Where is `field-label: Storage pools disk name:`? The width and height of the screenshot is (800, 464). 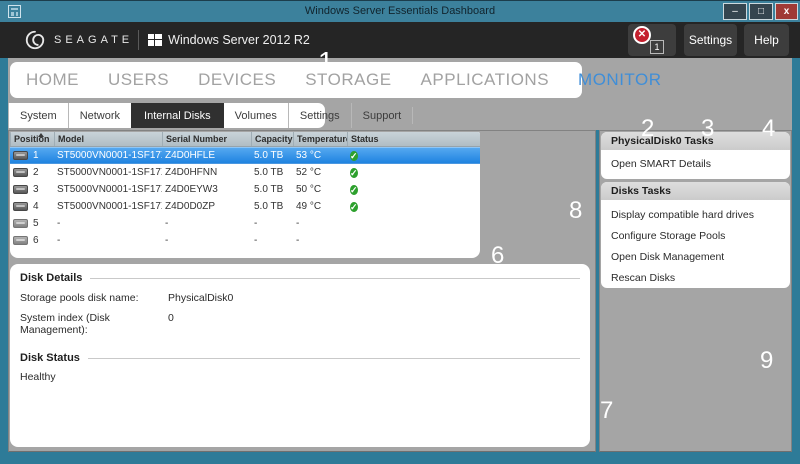
field-label: Storage pools disk name: is located at coordinates (79, 298).